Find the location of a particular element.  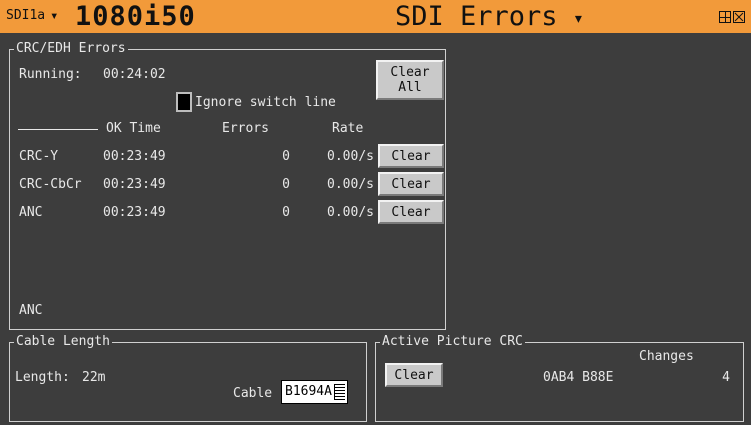

clear-anc-button: Clear is located at coordinates (411, 212).